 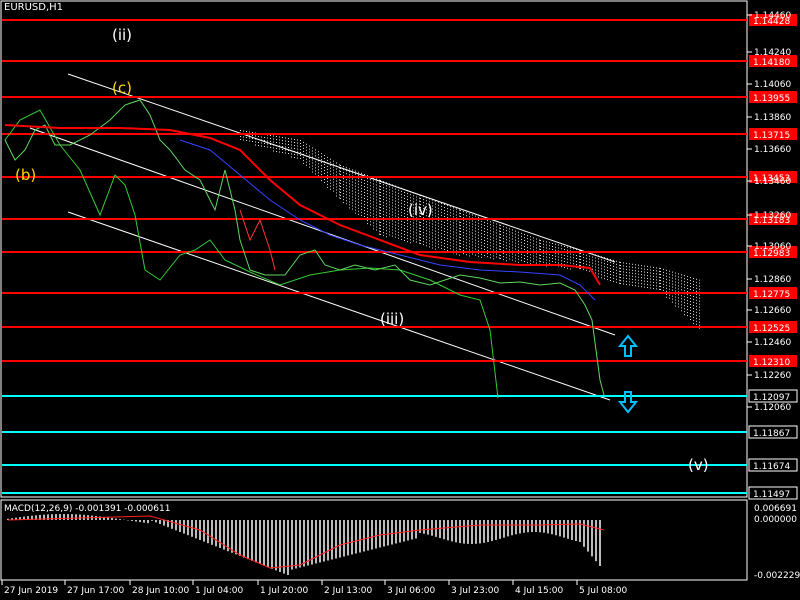 I want to click on up-arrow-icon, so click(x=628, y=345).